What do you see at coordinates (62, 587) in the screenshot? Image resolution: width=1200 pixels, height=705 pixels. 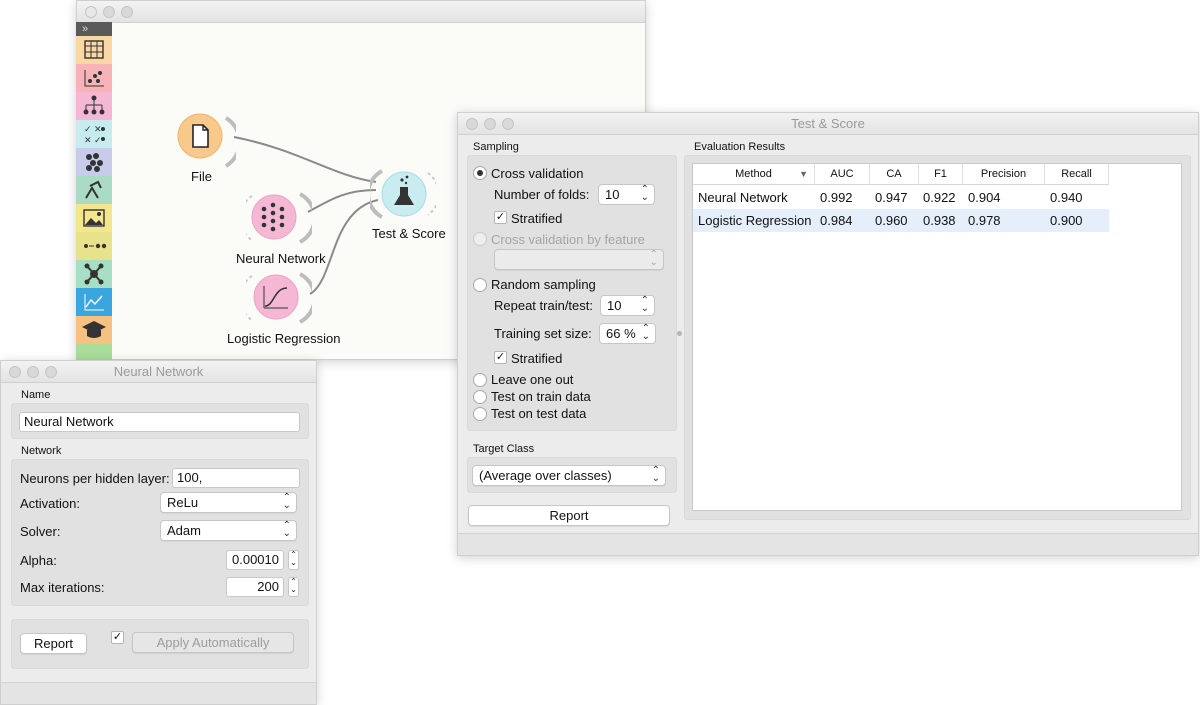 I see `max-iterations-label: Max iterations:` at bounding box center [62, 587].